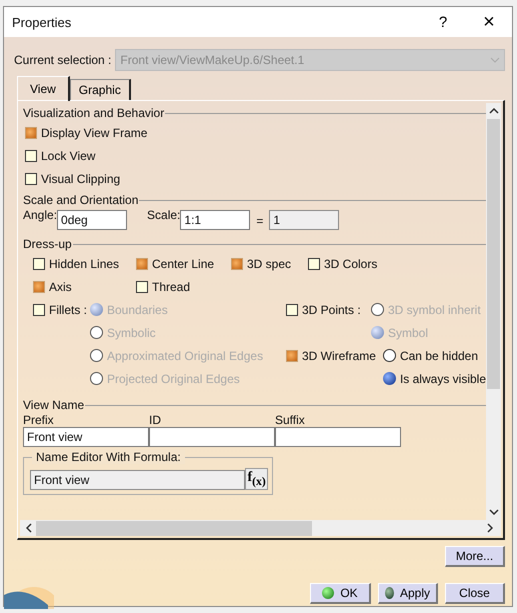  Describe the element at coordinates (408, 333) in the screenshot. I see `radio-label: Symbol` at that location.